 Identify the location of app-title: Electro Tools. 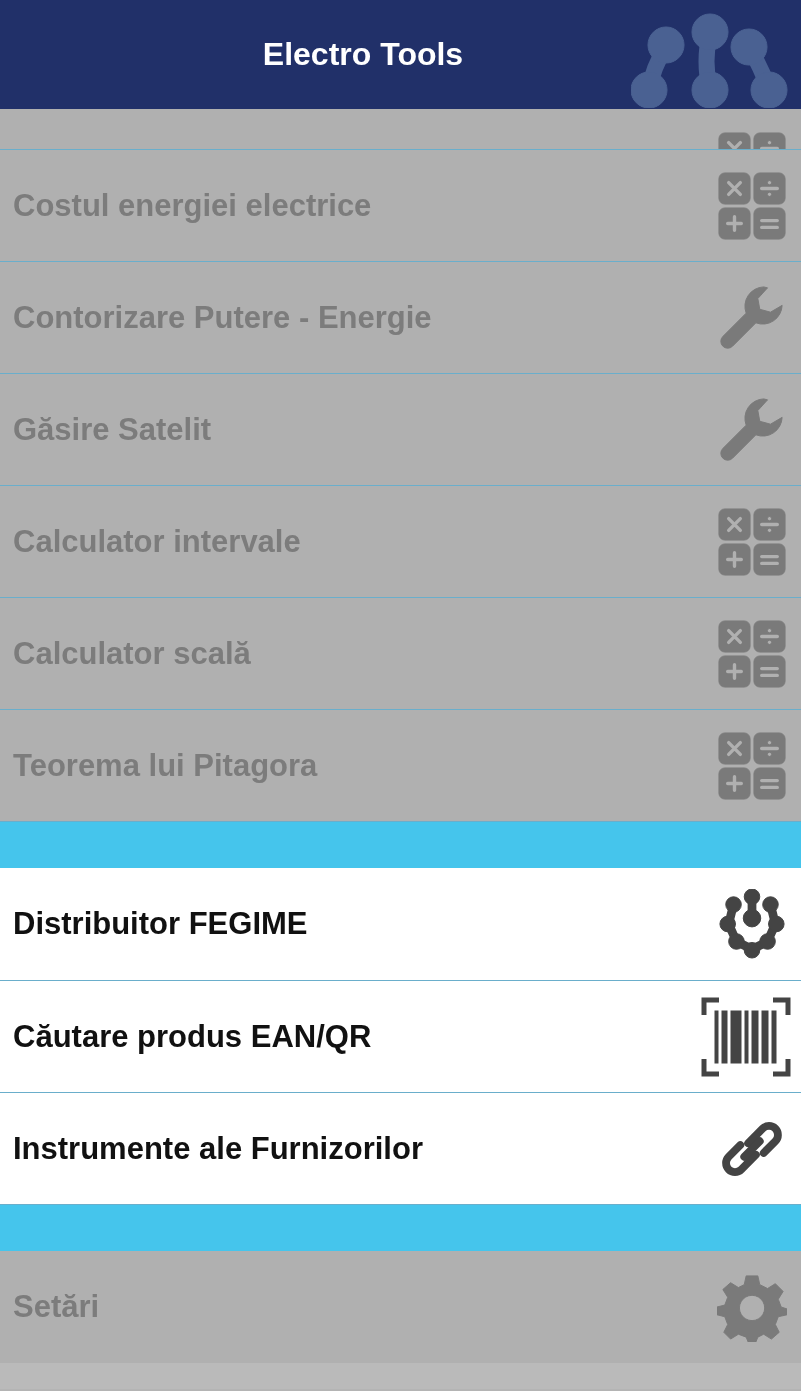
(363, 54).